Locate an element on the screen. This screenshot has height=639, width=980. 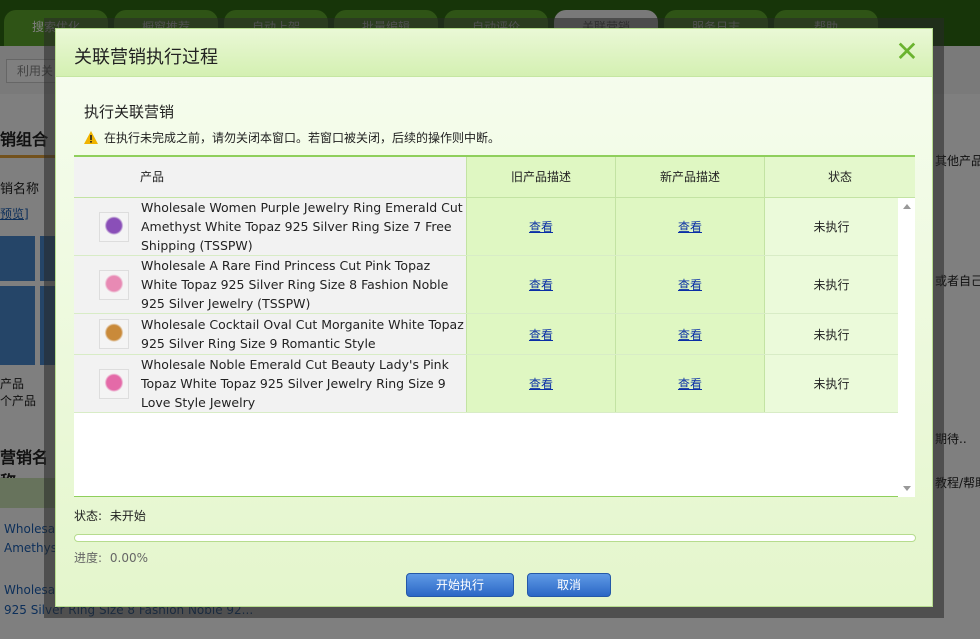
status-label: 状态: is located at coordinates (88, 516).